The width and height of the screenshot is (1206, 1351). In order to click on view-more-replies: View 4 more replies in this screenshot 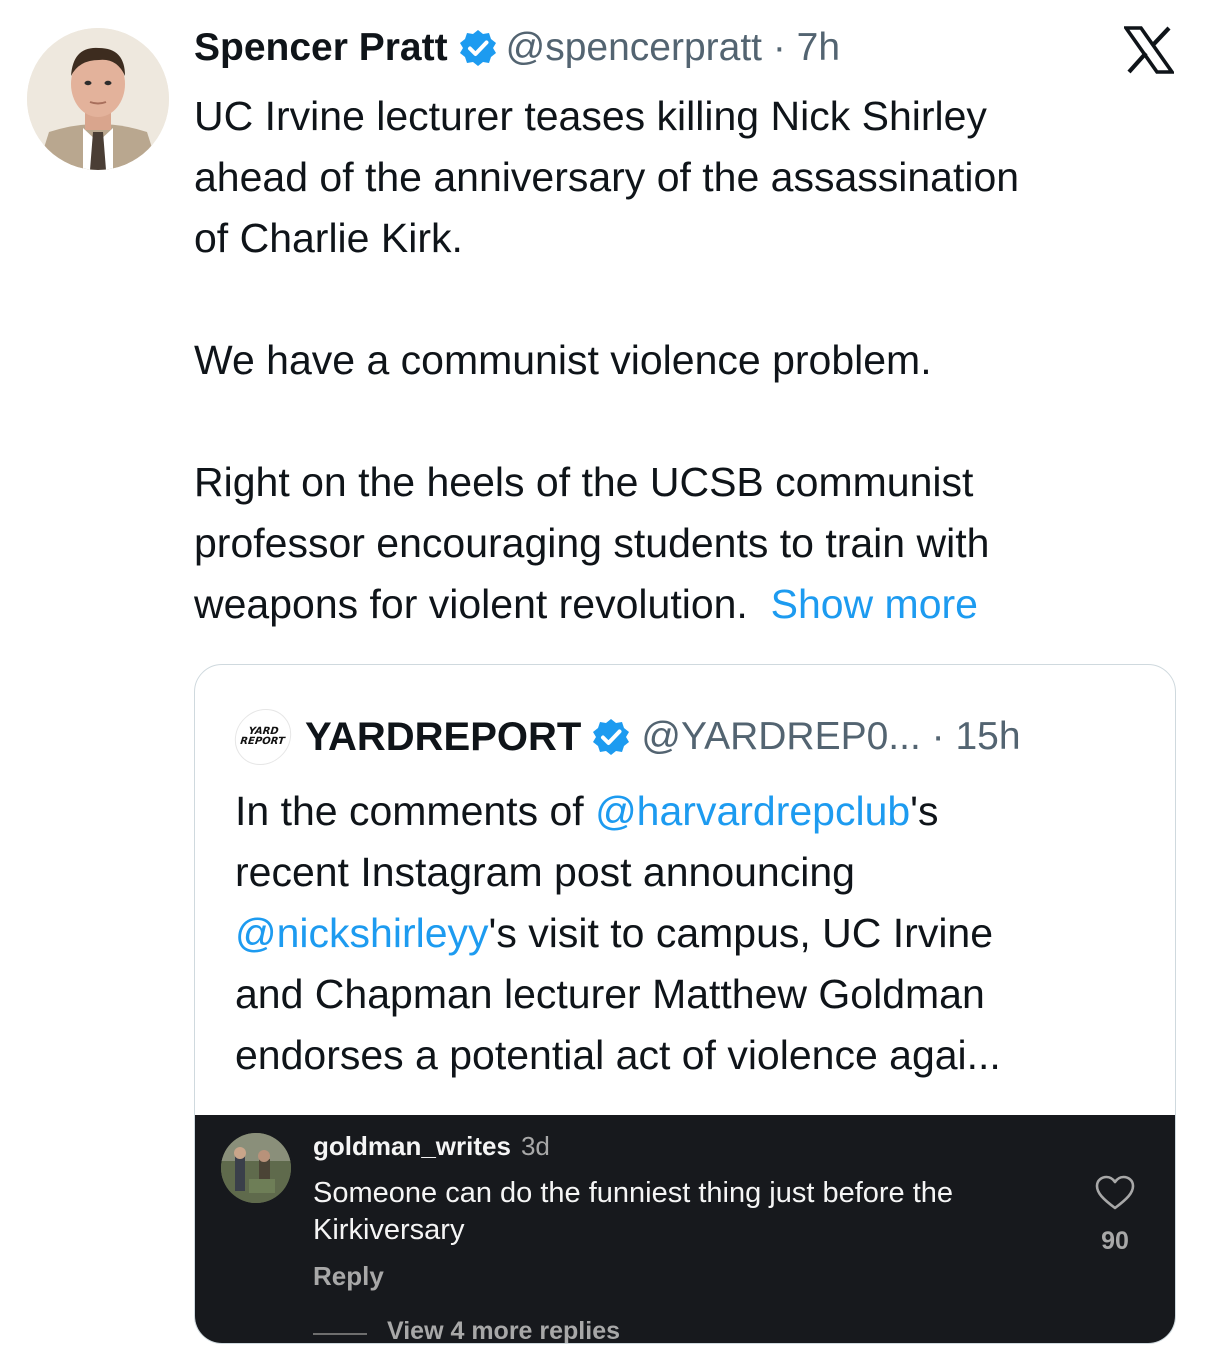, I will do `click(503, 1330)`.